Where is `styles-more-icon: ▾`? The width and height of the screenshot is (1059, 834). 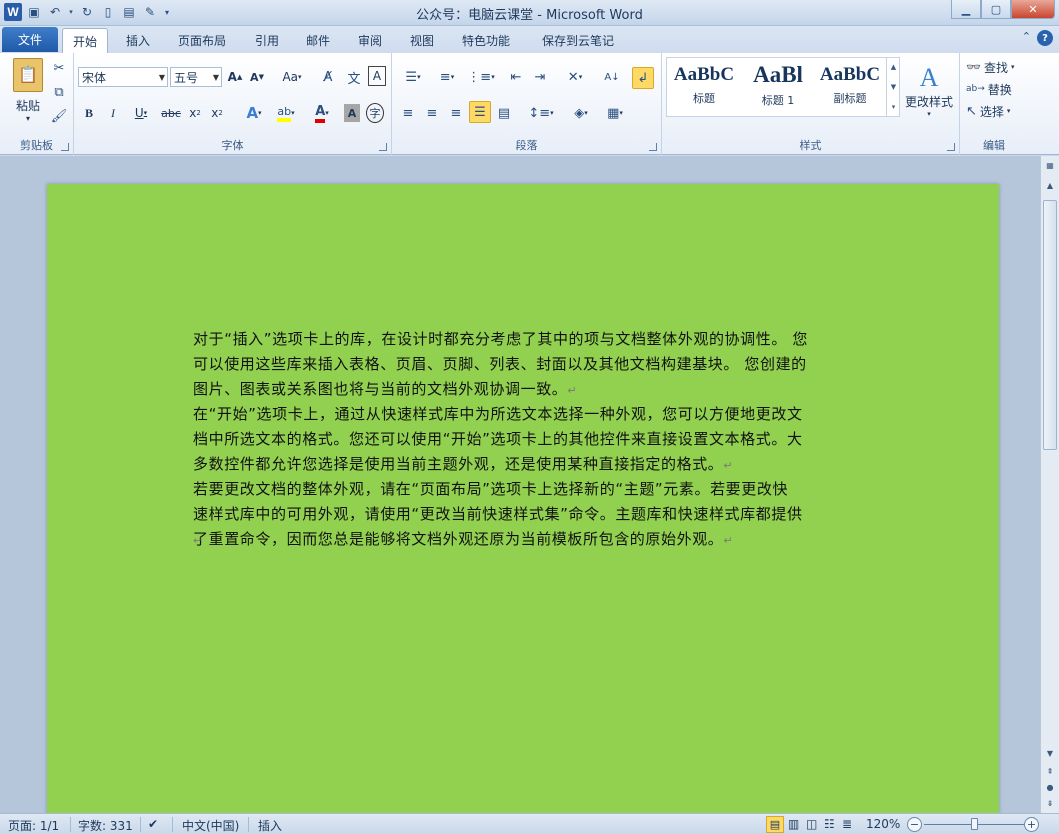 styles-more-icon: ▾ is located at coordinates (894, 107).